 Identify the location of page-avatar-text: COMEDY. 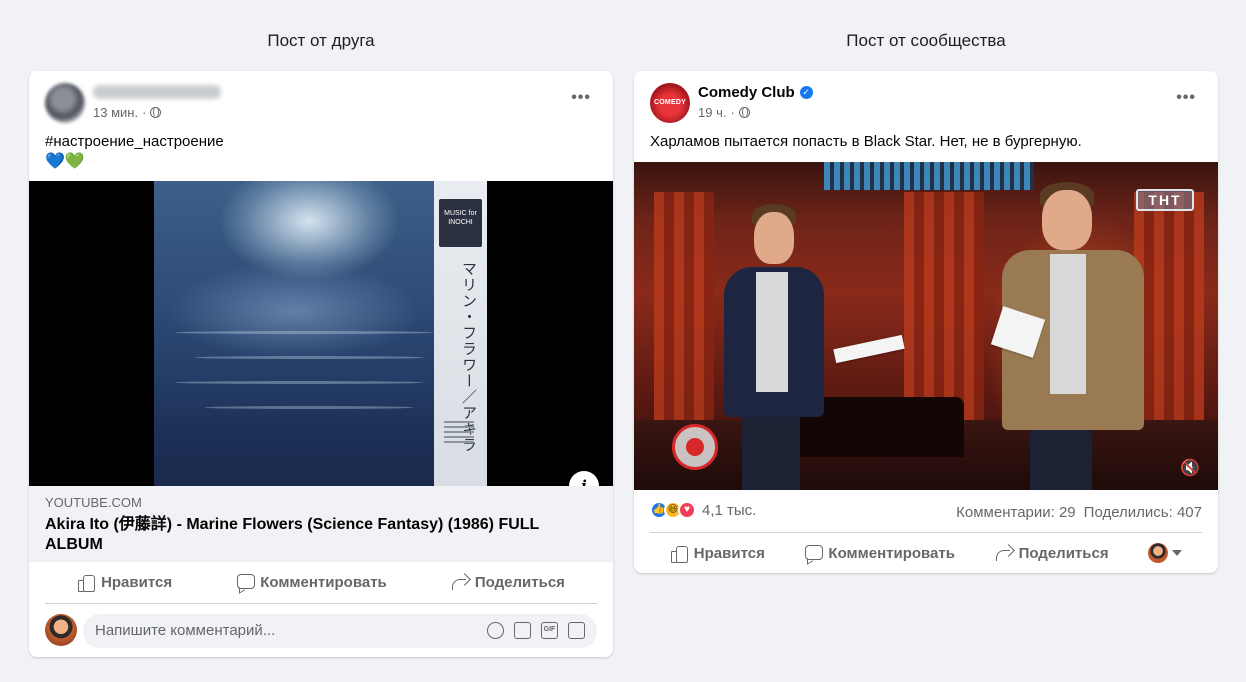
(670, 102).